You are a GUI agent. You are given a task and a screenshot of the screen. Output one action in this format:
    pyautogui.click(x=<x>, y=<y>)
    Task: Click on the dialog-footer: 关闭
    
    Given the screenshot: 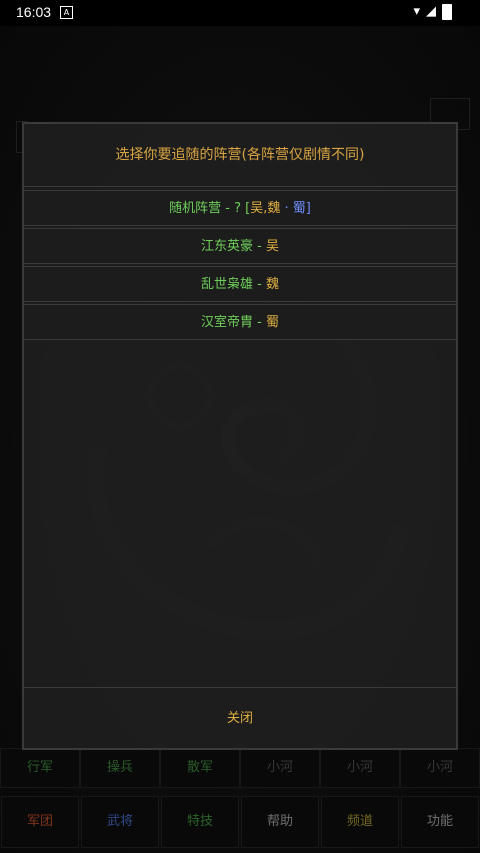 What is the action you would take?
    pyautogui.click(x=240, y=717)
    